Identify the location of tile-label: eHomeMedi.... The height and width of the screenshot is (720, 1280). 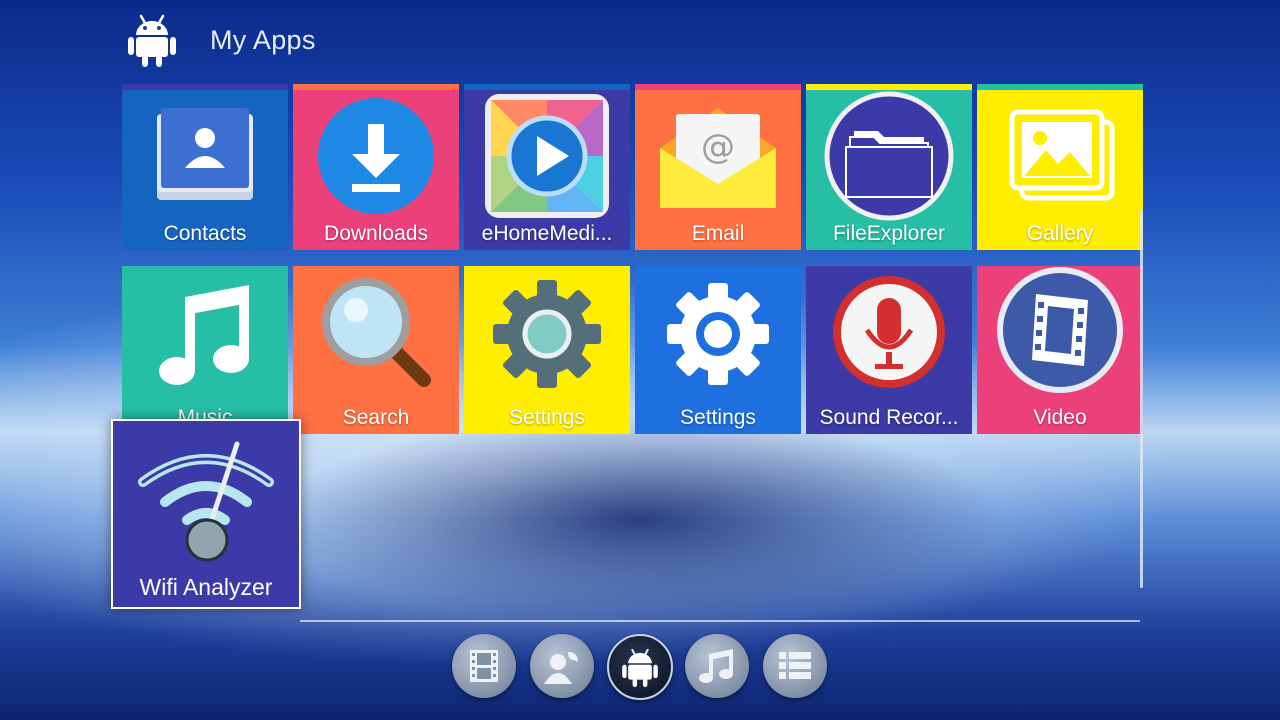
(547, 233).